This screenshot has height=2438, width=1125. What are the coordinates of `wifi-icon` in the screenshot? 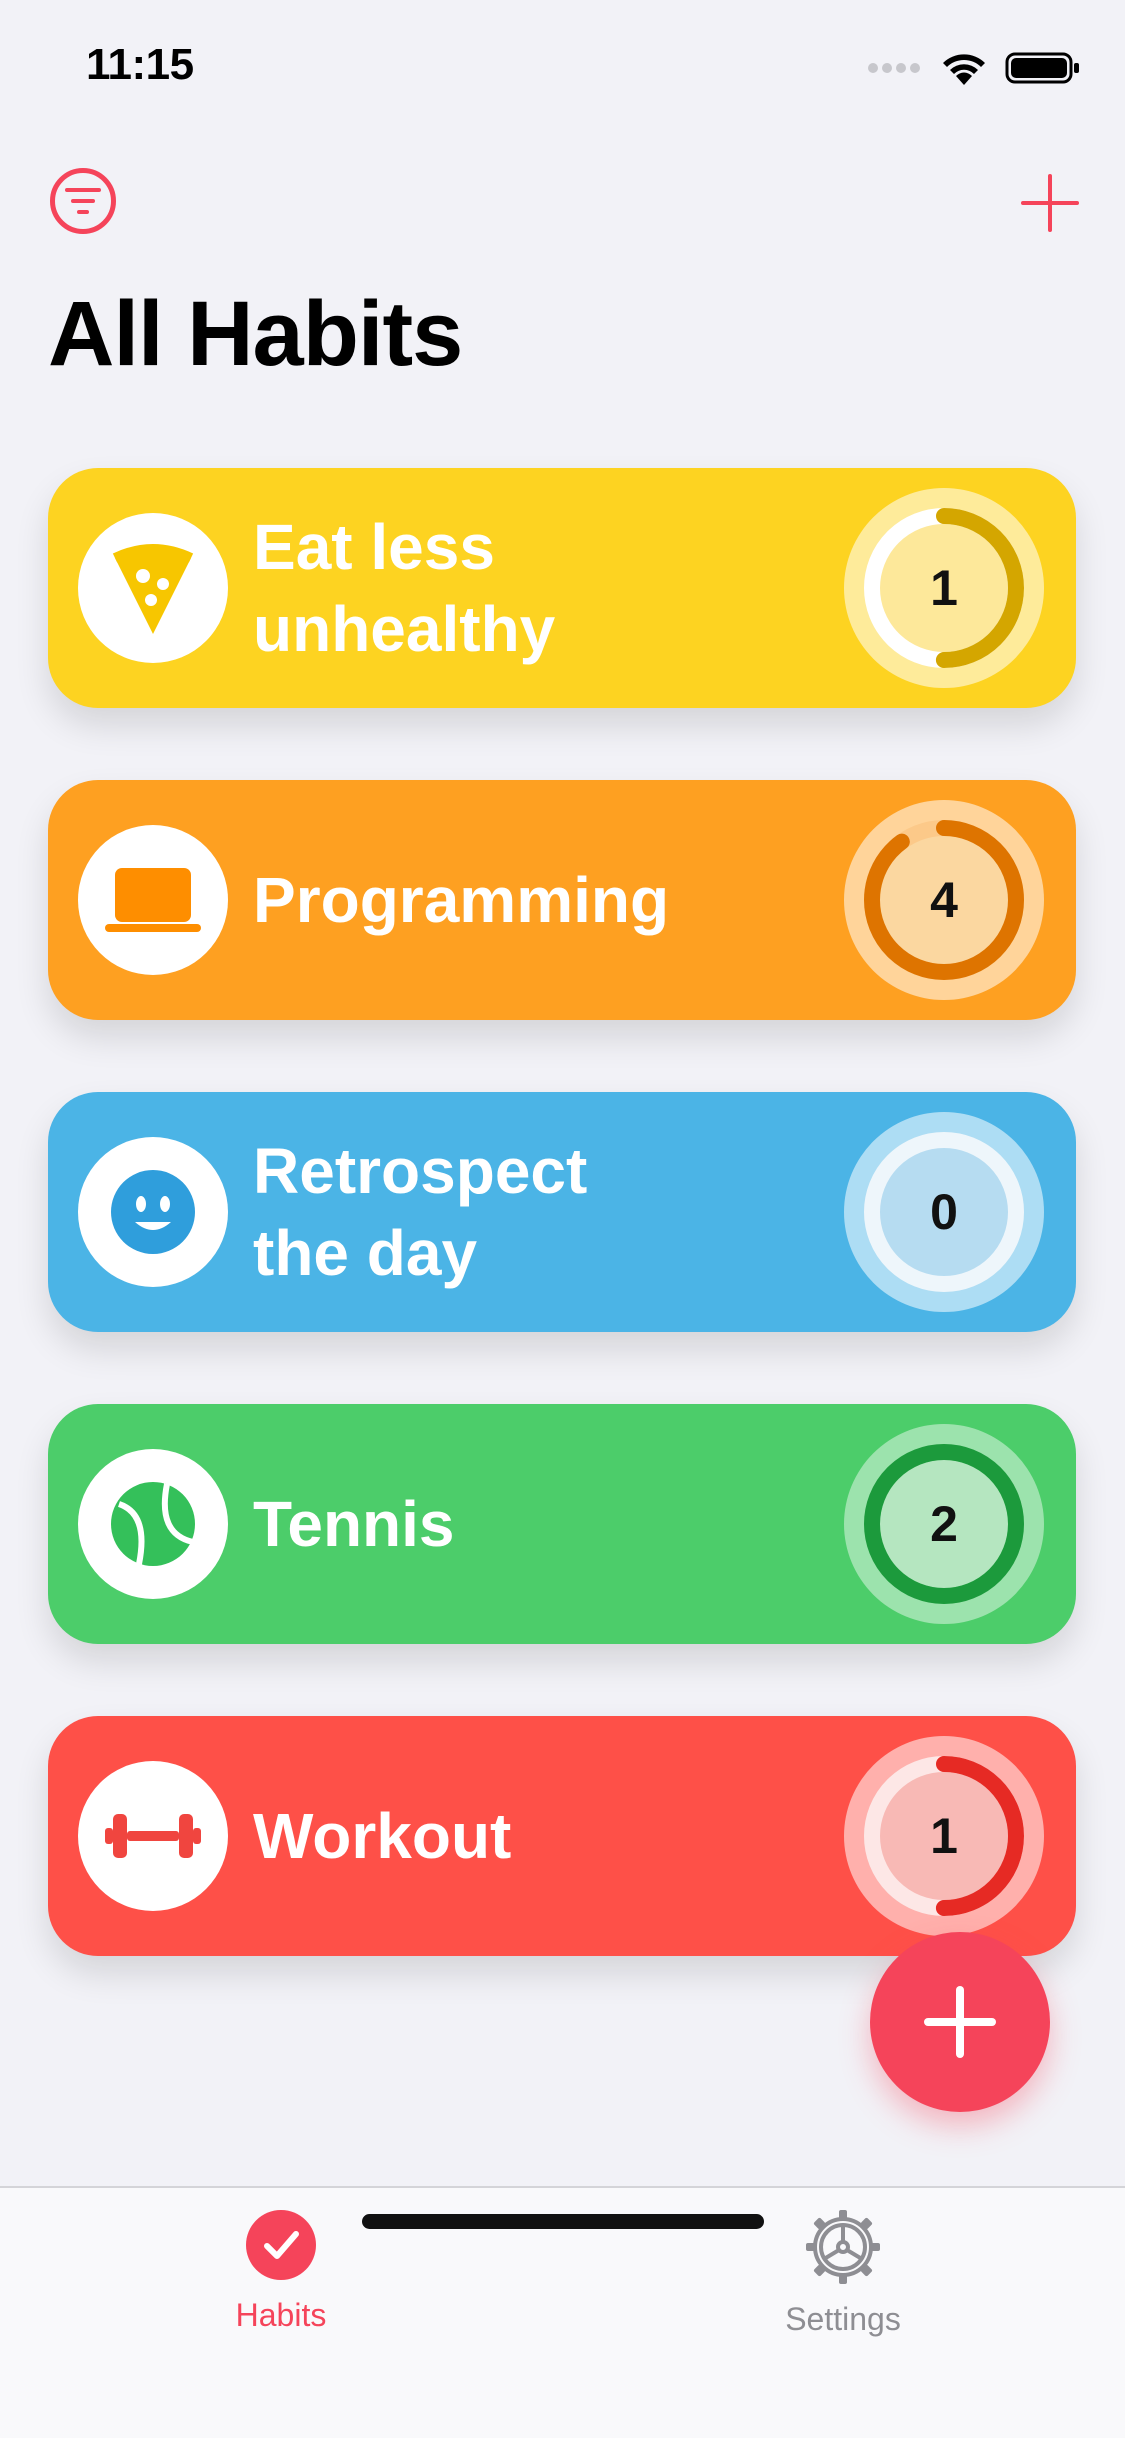 It's located at (964, 69).